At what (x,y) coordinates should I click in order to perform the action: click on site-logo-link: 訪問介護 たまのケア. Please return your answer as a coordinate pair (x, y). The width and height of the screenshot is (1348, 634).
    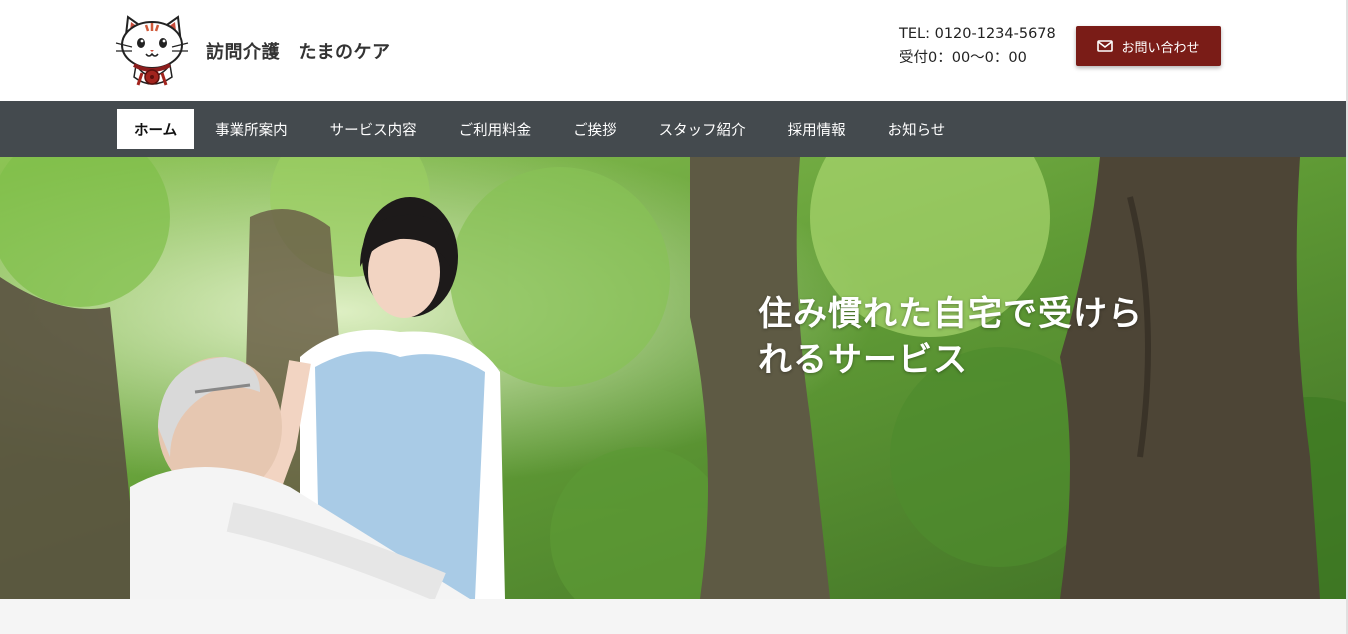
    Looking at the image, I should click on (251, 51).